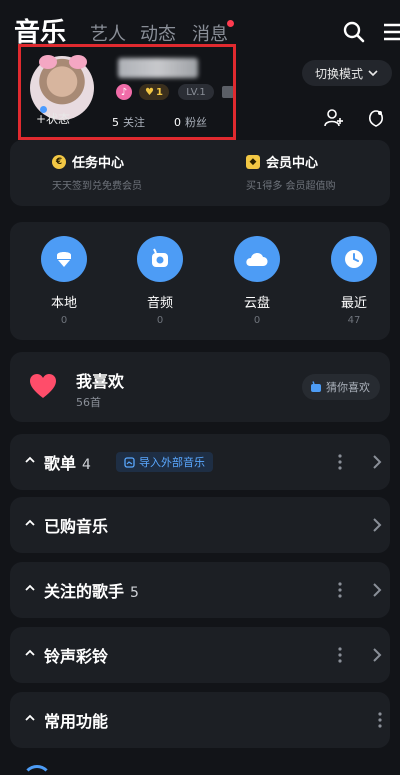 The image size is (400, 775). What do you see at coordinates (391, 32) in the screenshot?
I see `menu-icon` at bounding box center [391, 32].